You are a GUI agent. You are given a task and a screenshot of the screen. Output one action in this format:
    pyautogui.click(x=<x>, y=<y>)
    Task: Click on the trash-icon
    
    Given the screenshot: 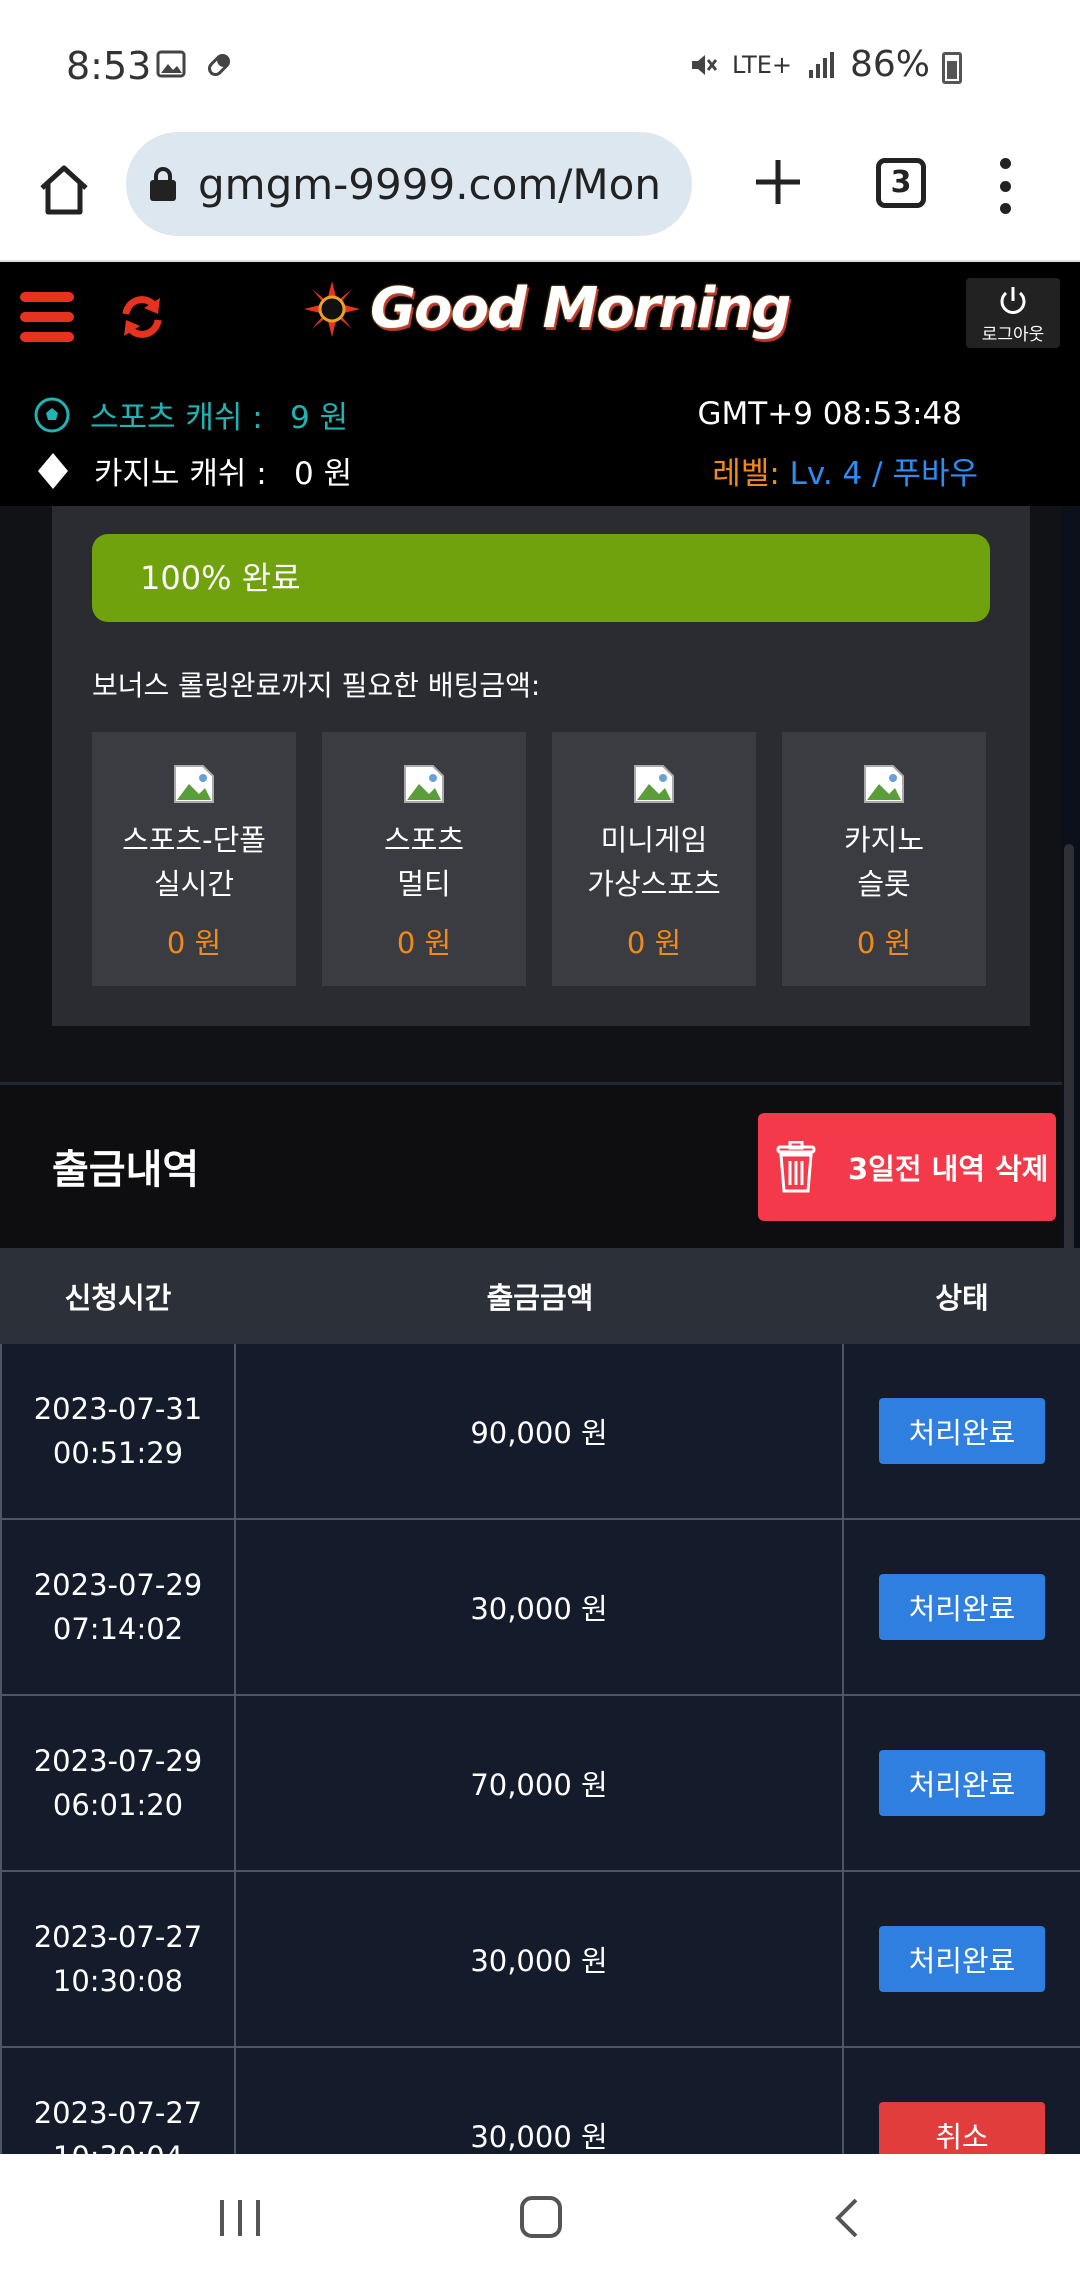 What is the action you would take?
    pyautogui.click(x=796, y=1167)
    